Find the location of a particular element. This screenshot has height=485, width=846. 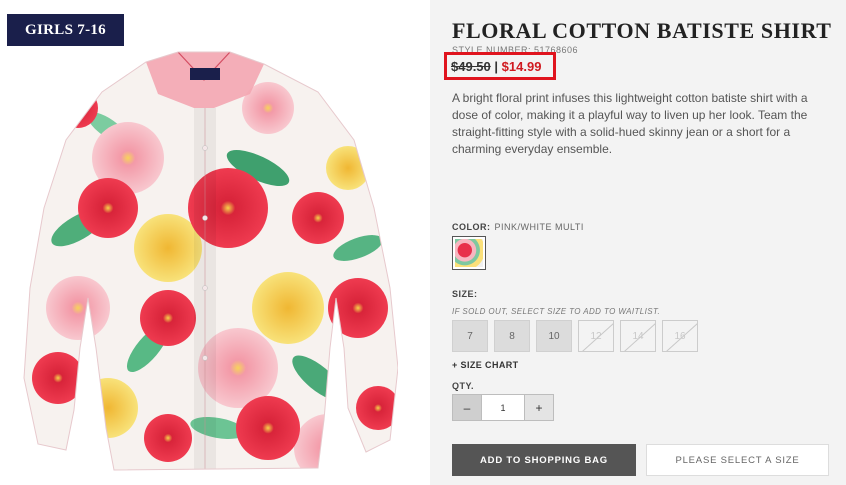

qty-input is located at coordinates (503, 407).